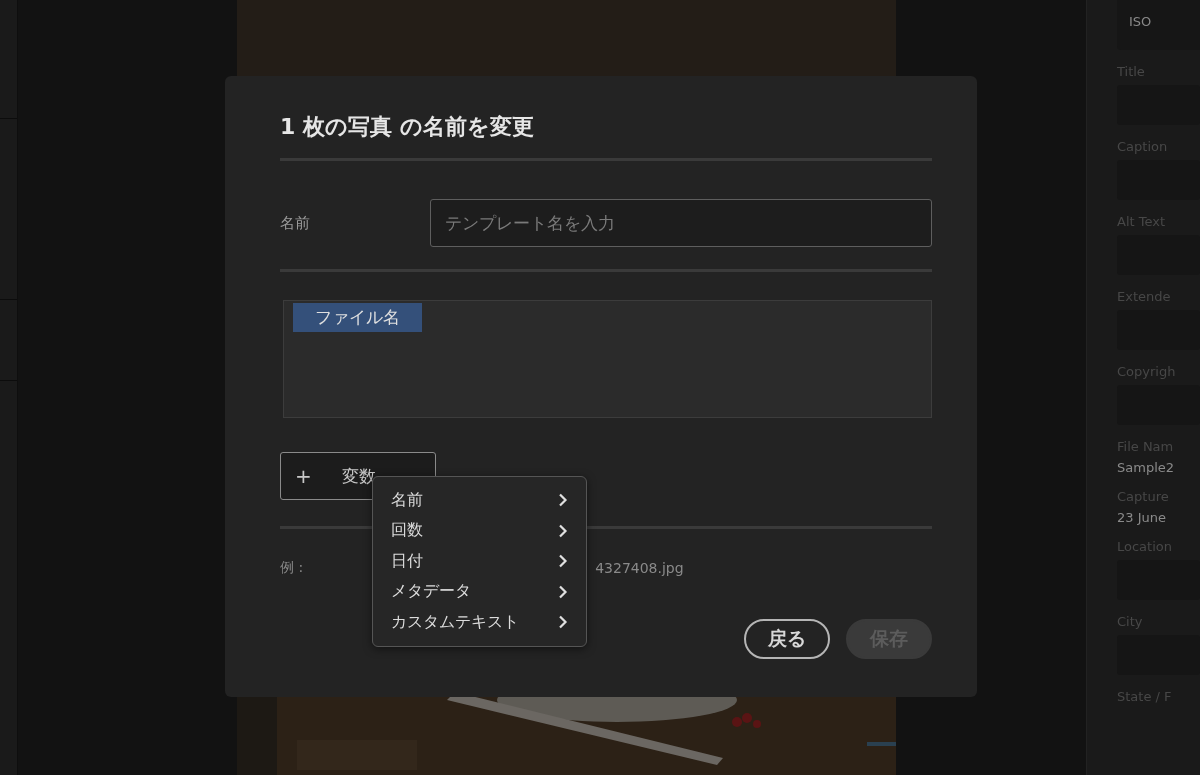  Describe the element at coordinates (292, 568) in the screenshot. I see `example-label: 例 :` at that location.